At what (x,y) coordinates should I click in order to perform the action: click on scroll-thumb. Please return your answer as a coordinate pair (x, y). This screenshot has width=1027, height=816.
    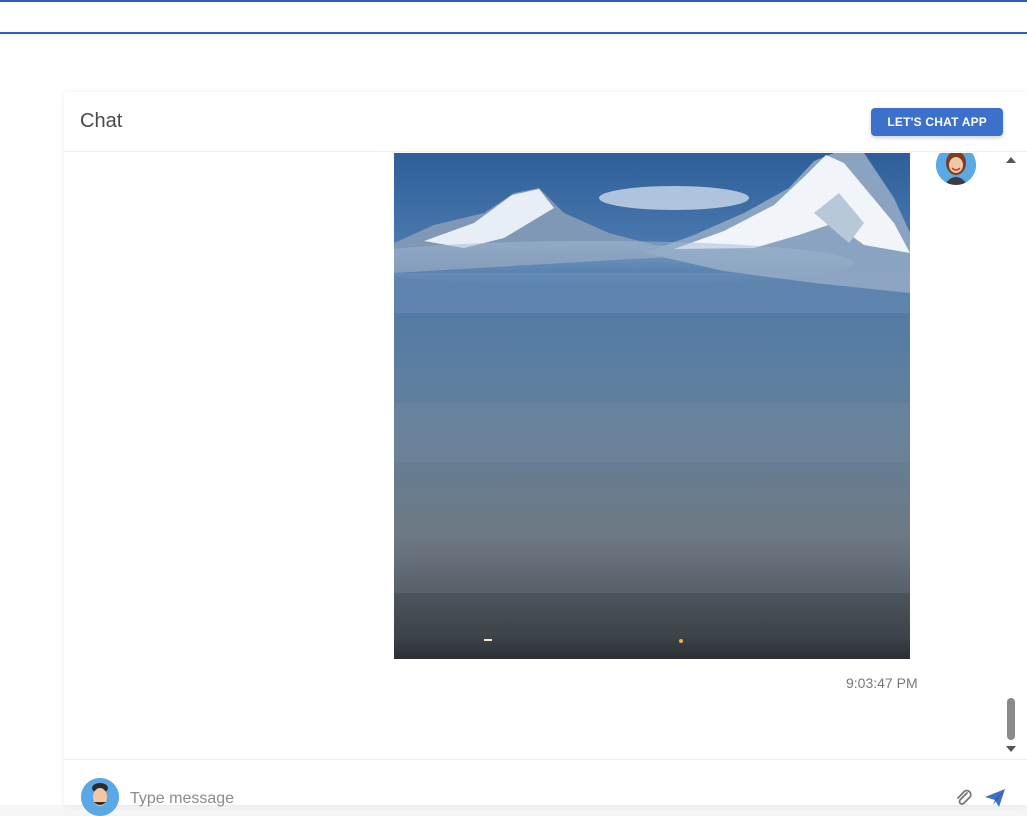
    Looking at the image, I should click on (1011, 719).